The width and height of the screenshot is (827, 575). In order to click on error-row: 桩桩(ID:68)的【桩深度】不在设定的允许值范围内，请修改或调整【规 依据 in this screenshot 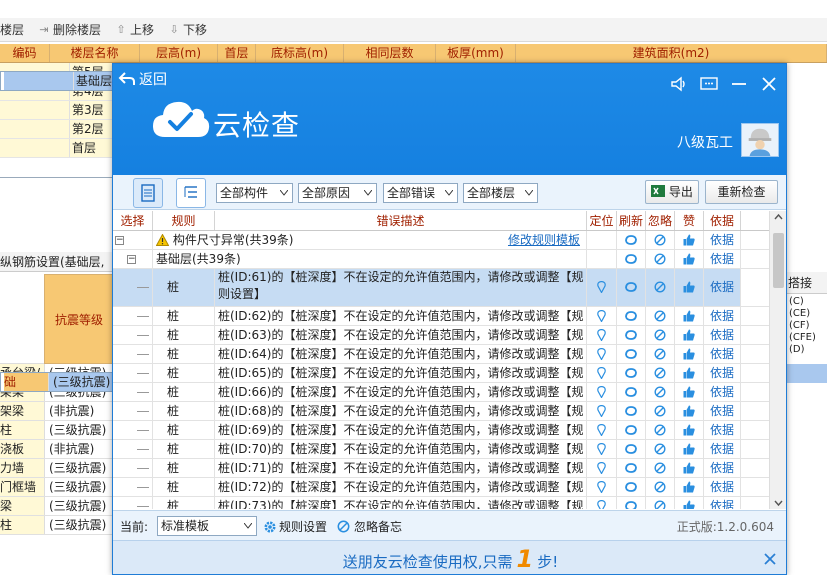, I will do `click(441, 411)`.